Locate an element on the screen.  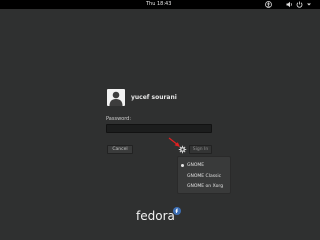
password-field is located at coordinates (159, 128).